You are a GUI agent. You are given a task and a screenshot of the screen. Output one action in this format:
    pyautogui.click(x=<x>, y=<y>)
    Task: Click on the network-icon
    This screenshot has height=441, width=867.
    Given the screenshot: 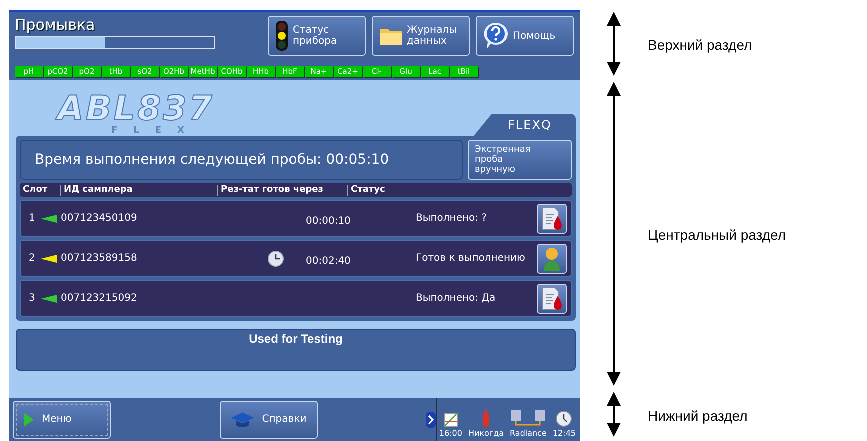 What is the action you would take?
    pyautogui.click(x=528, y=418)
    